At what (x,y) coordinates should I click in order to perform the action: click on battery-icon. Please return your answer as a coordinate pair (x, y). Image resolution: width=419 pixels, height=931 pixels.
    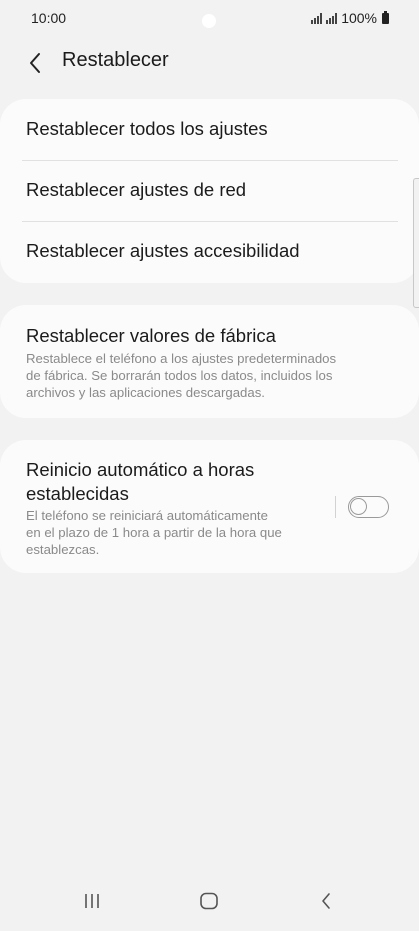
    Looking at the image, I should click on (385, 17).